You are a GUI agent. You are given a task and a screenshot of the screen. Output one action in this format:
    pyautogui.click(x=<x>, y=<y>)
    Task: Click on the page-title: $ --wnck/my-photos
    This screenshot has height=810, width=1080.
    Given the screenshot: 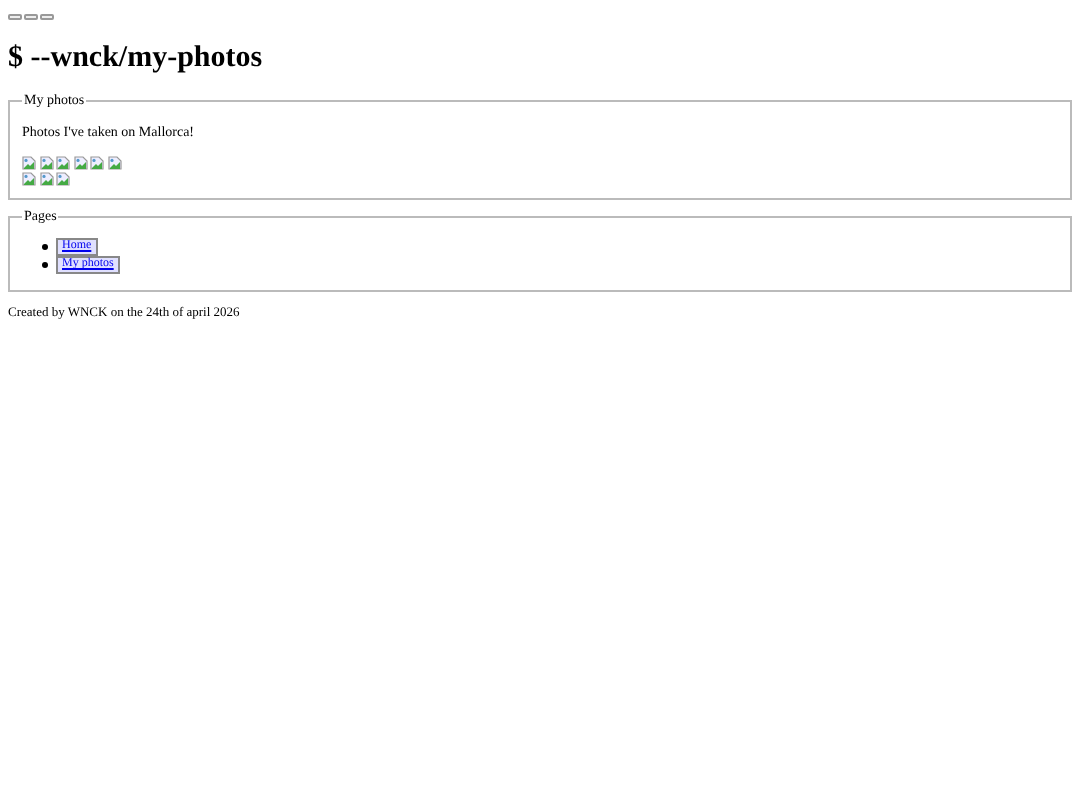 What is the action you would take?
    pyautogui.click(x=136, y=58)
    